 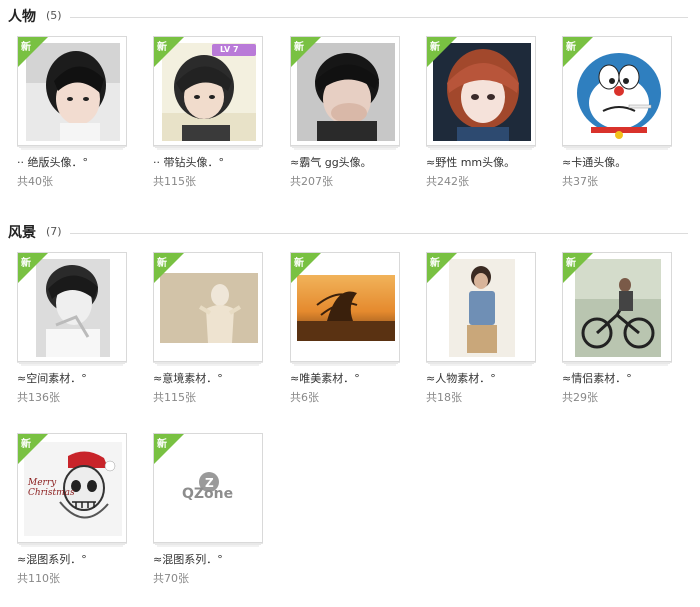 What do you see at coordinates (229, 49) in the screenshot?
I see `level-badge-label: LV 7` at bounding box center [229, 49].